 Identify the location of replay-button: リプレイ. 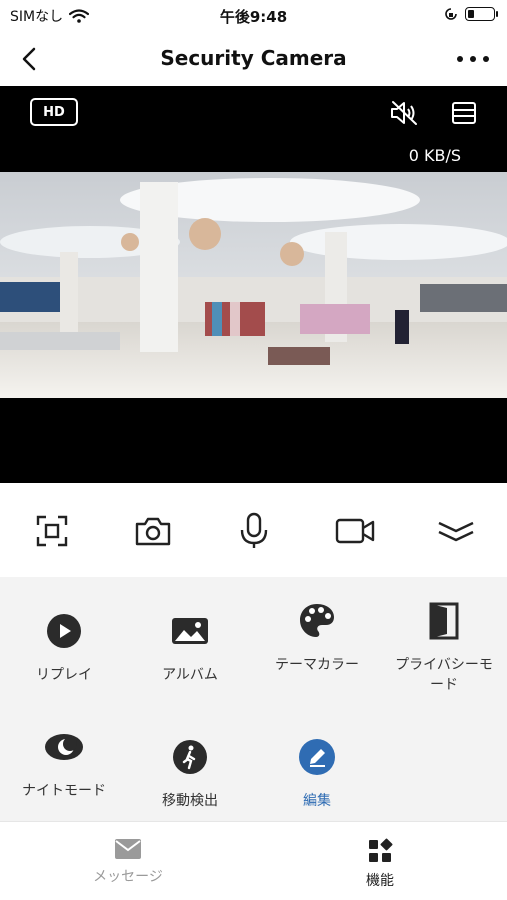
(64, 648).